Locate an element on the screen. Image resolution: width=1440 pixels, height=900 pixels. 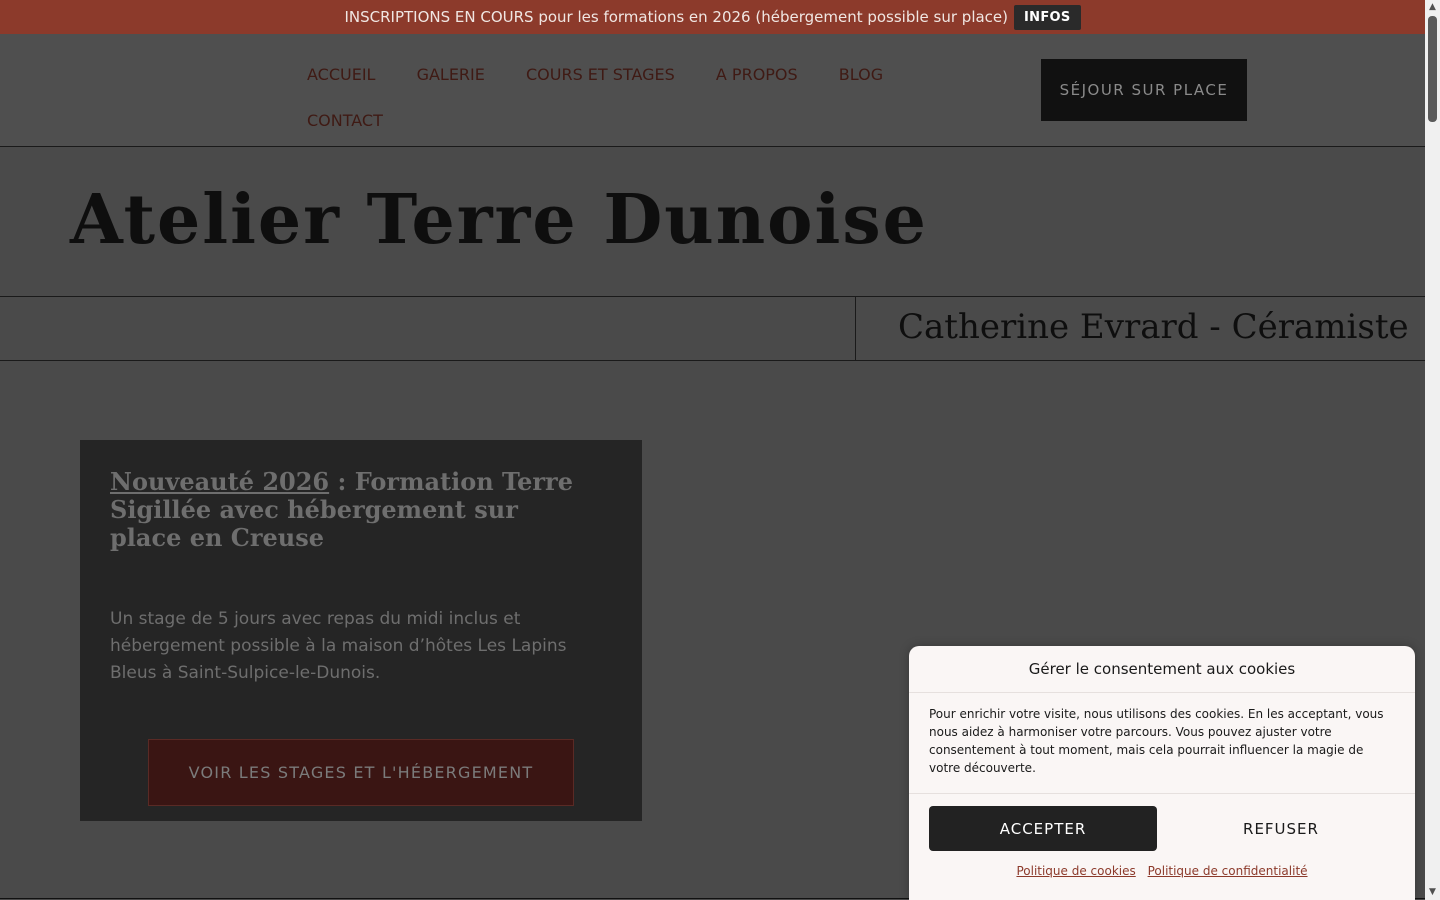
infos-button: INFOS is located at coordinates (1047, 17).